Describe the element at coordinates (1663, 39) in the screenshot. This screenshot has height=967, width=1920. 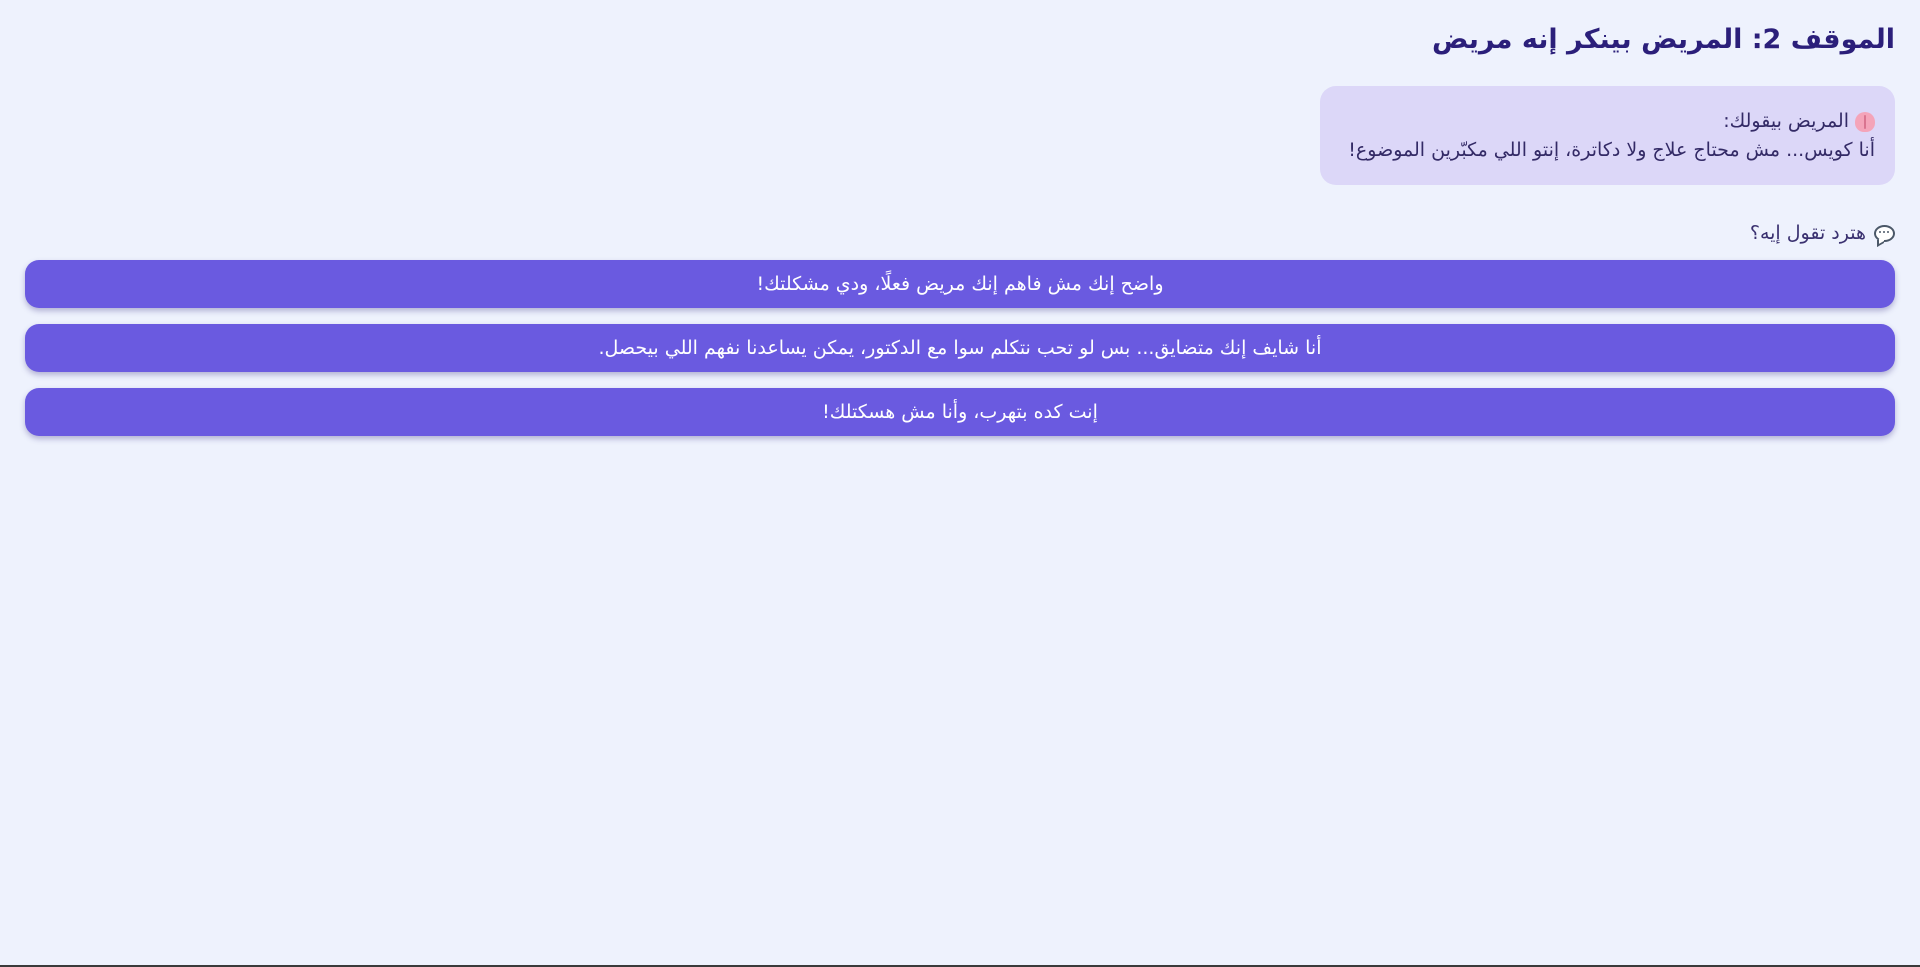
I see `scenario-title: الموقف 2: المريض بينكر إنه مريض` at that location.